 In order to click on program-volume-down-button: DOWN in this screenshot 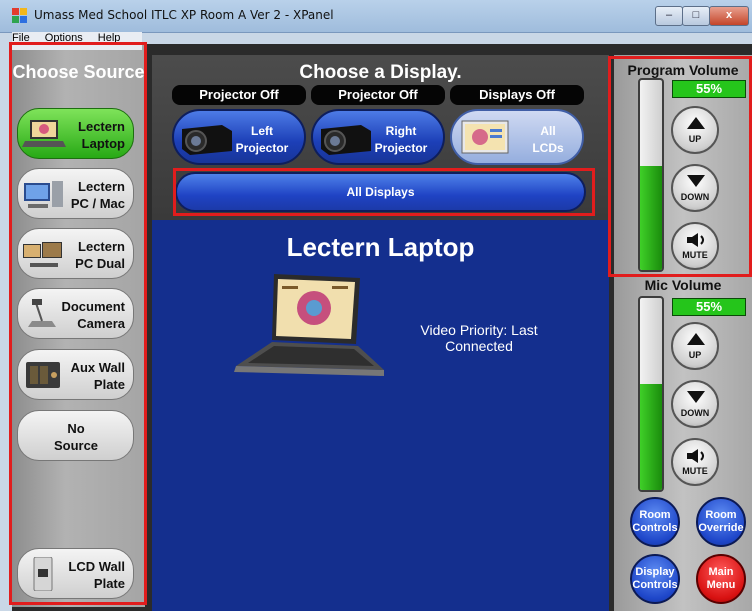, I will do `click(695, 188)`.